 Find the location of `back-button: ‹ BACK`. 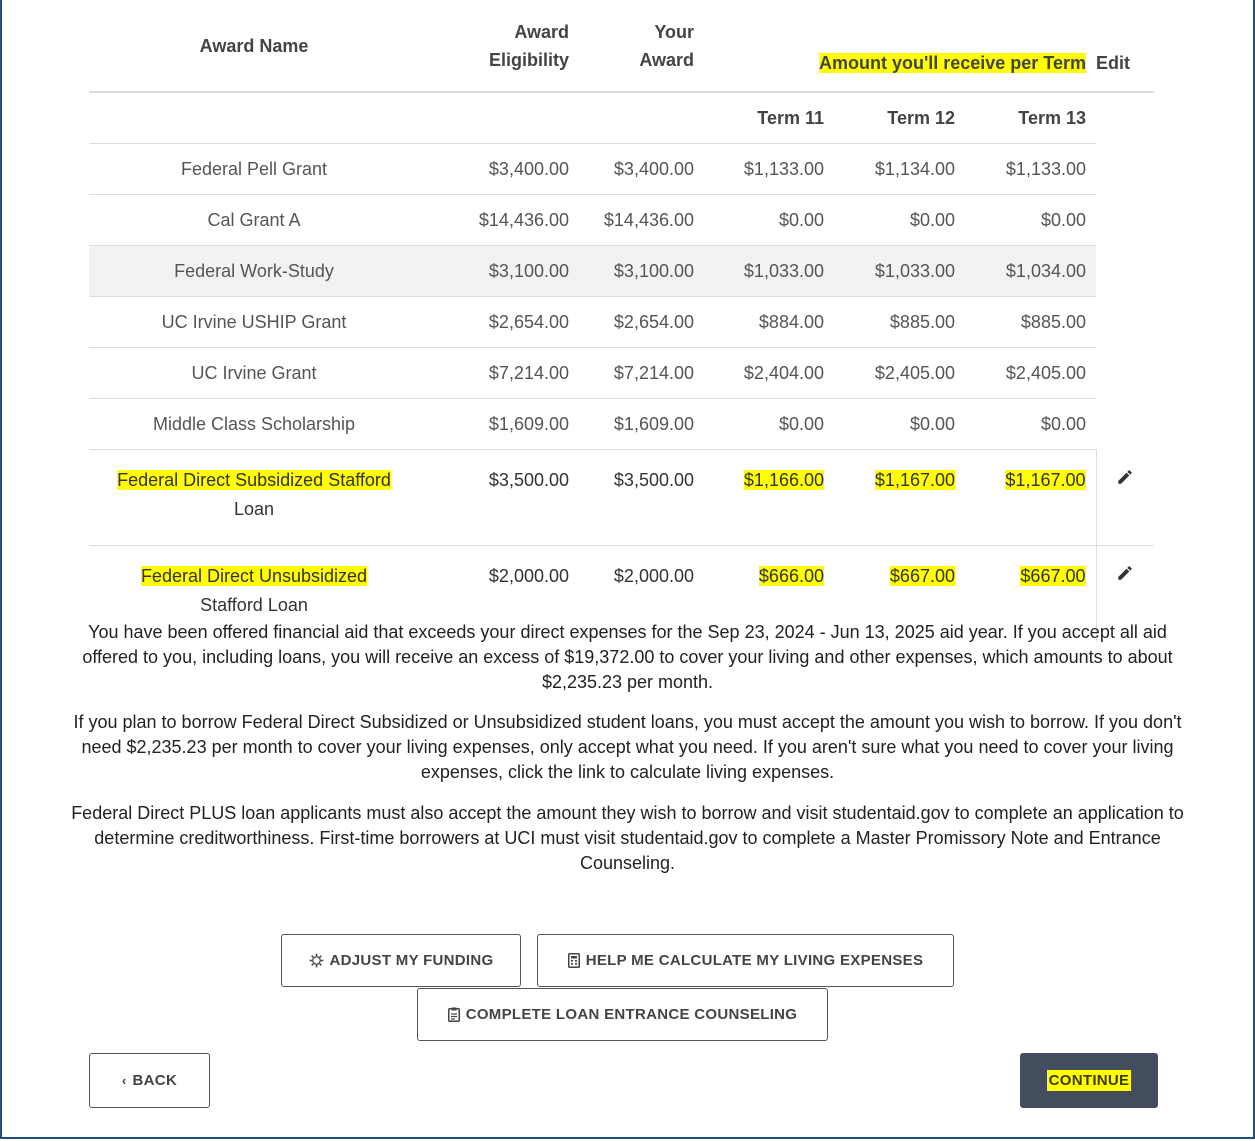

back-button: ‹ BACK is located at coordinates (149, 1080).